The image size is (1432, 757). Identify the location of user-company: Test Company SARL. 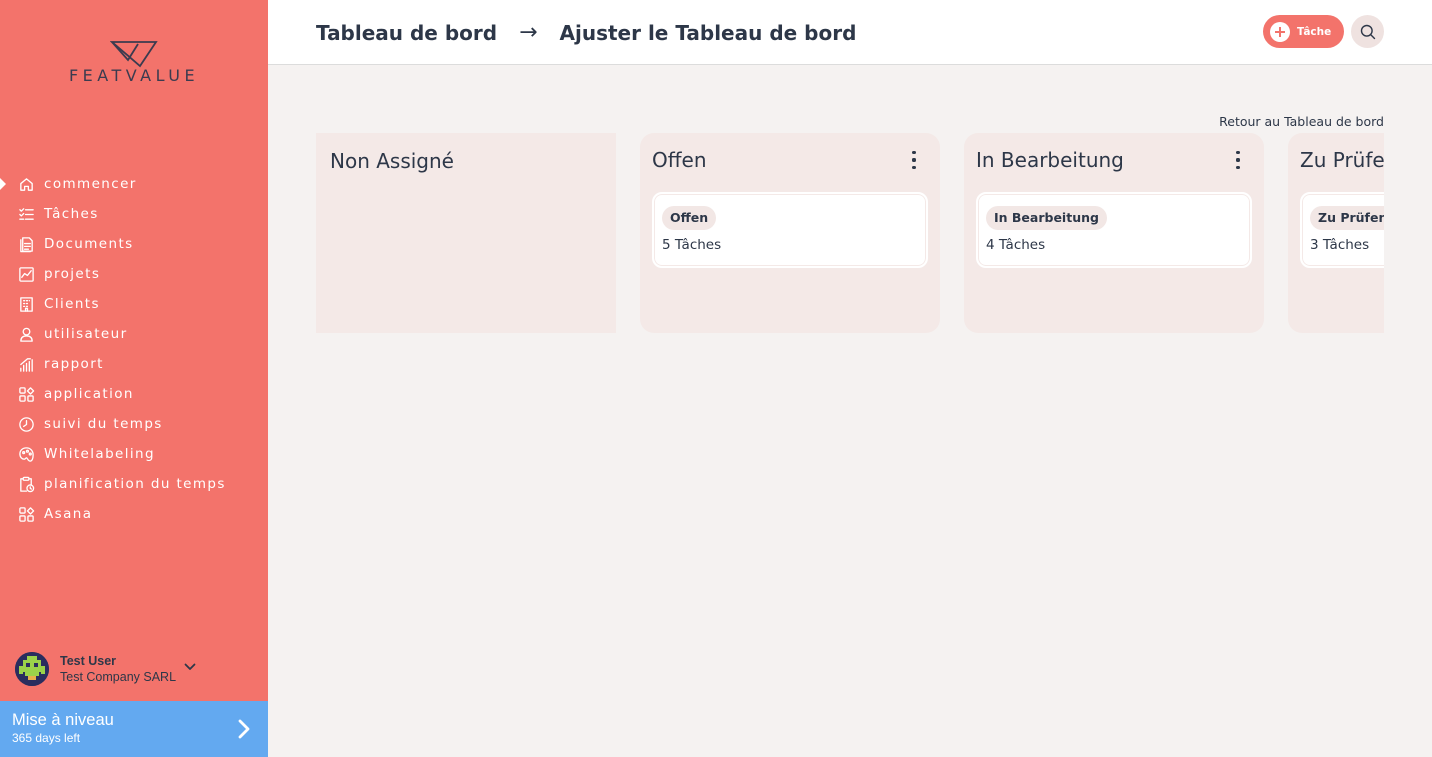
(118, 676).